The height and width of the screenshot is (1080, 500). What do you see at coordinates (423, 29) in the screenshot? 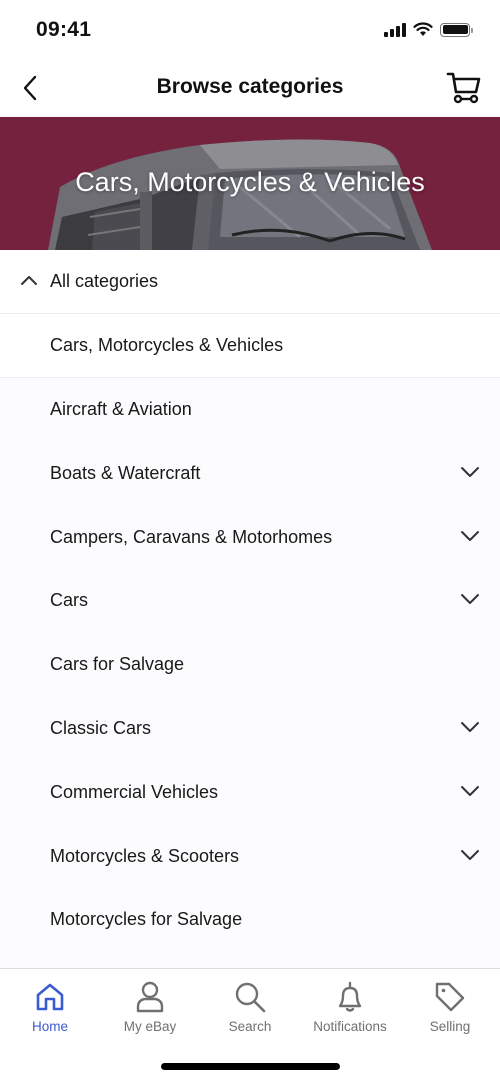
I see `wifi-icon` at bounding box center [423, 29].